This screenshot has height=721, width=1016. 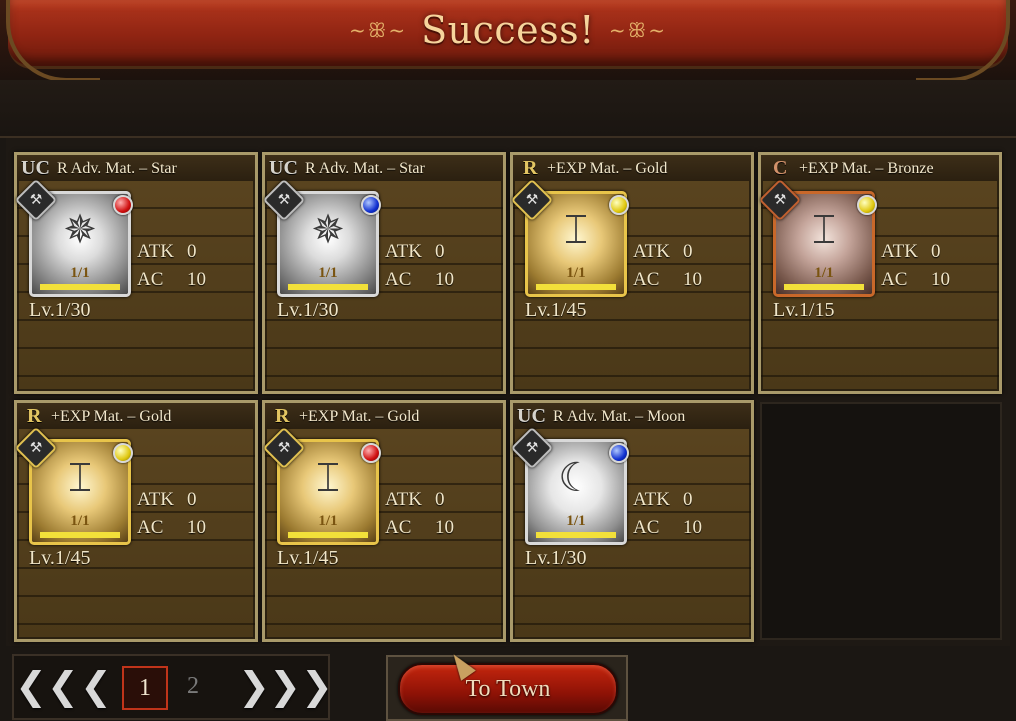 I want to click on header-subbar, so click(x=508, y=109).